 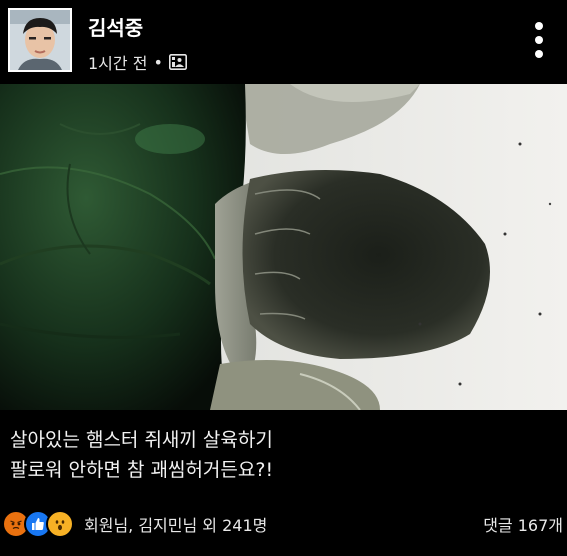 I want to click on caption-line-2: 팔로워 안하면 참 괘씸허거든요?!, so click(x=142, y=470).